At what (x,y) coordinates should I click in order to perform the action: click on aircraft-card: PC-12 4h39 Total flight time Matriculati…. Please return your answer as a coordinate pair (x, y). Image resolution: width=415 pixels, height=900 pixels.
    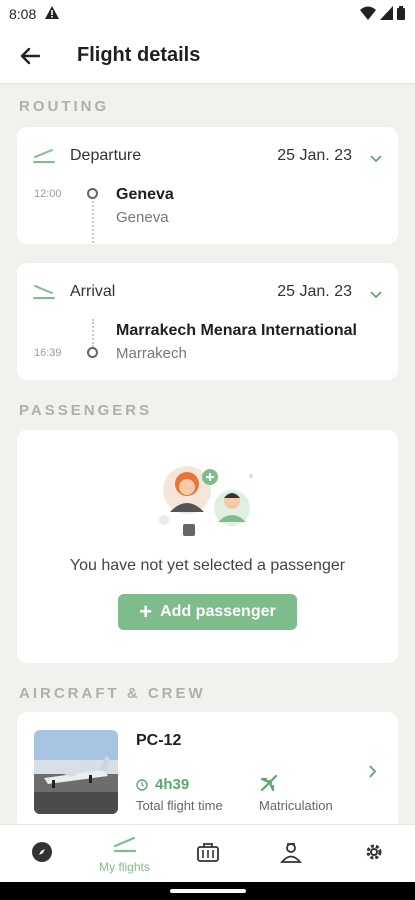
    Looking at the image, I should click on (207, 774).